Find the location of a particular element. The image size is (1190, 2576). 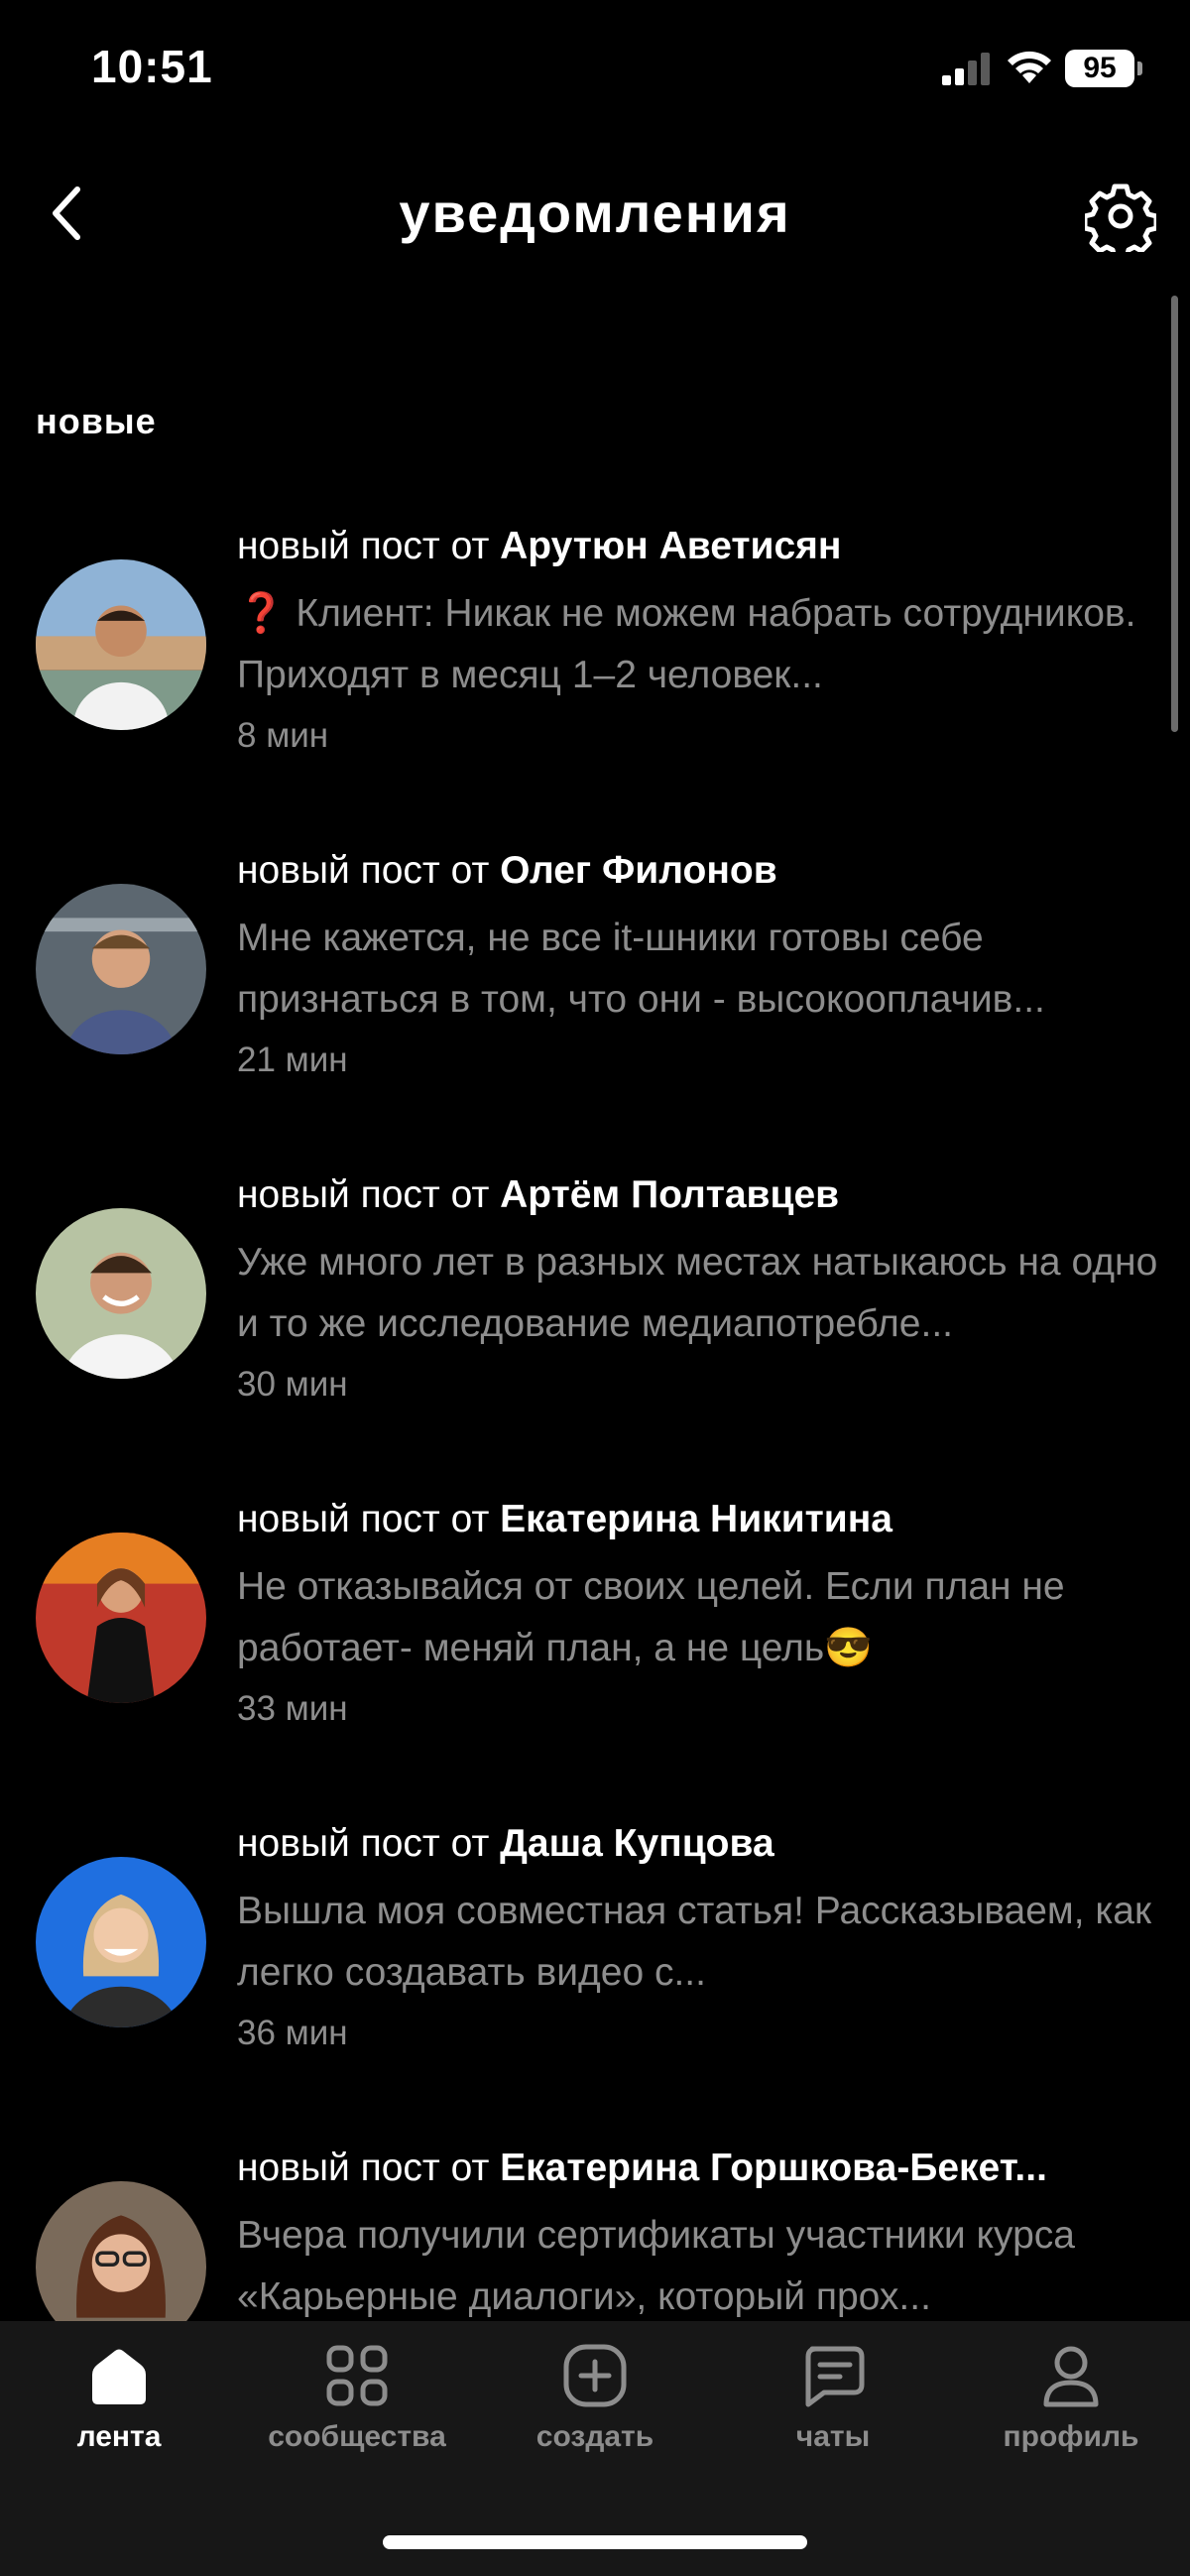

communities-grid-icon is located at coordinates (357, 2375).